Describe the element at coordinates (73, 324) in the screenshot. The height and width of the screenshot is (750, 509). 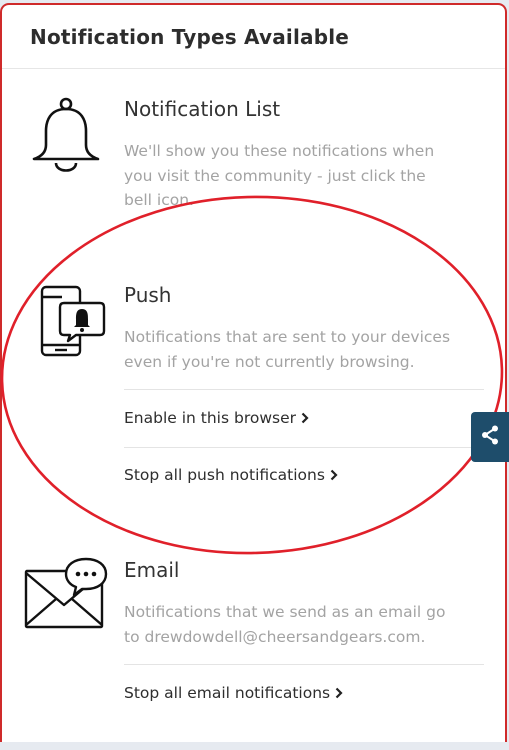
I see `mobile-notification-icon` at that location.